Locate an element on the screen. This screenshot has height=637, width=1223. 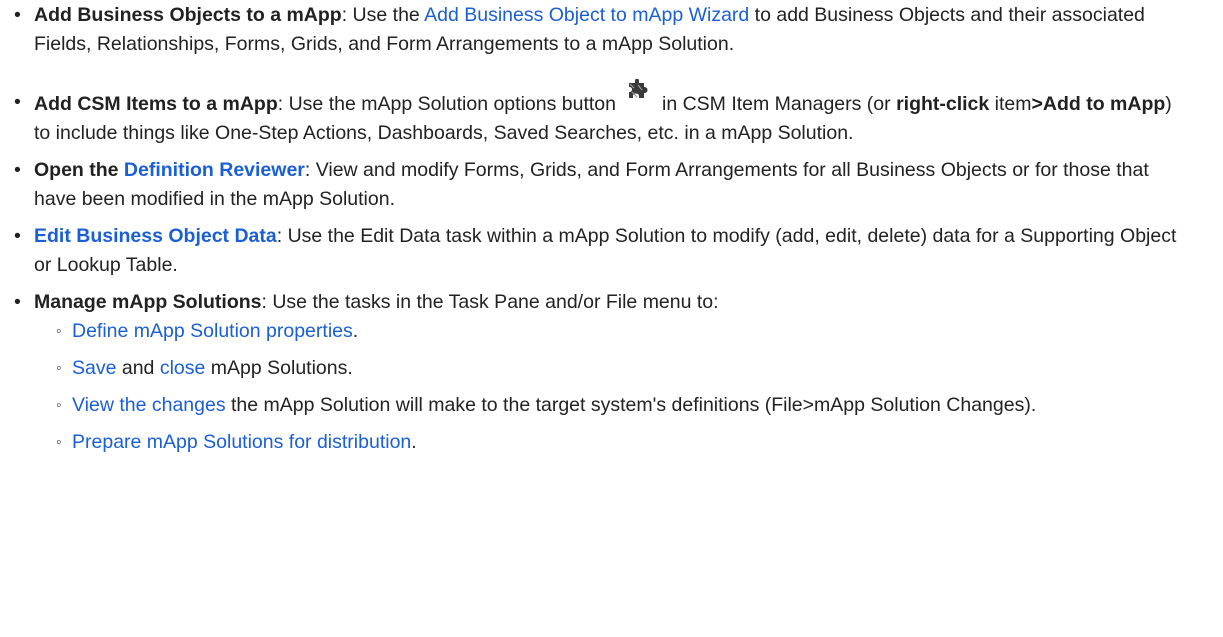
save-link: Save is located at coordinates (94, 368).